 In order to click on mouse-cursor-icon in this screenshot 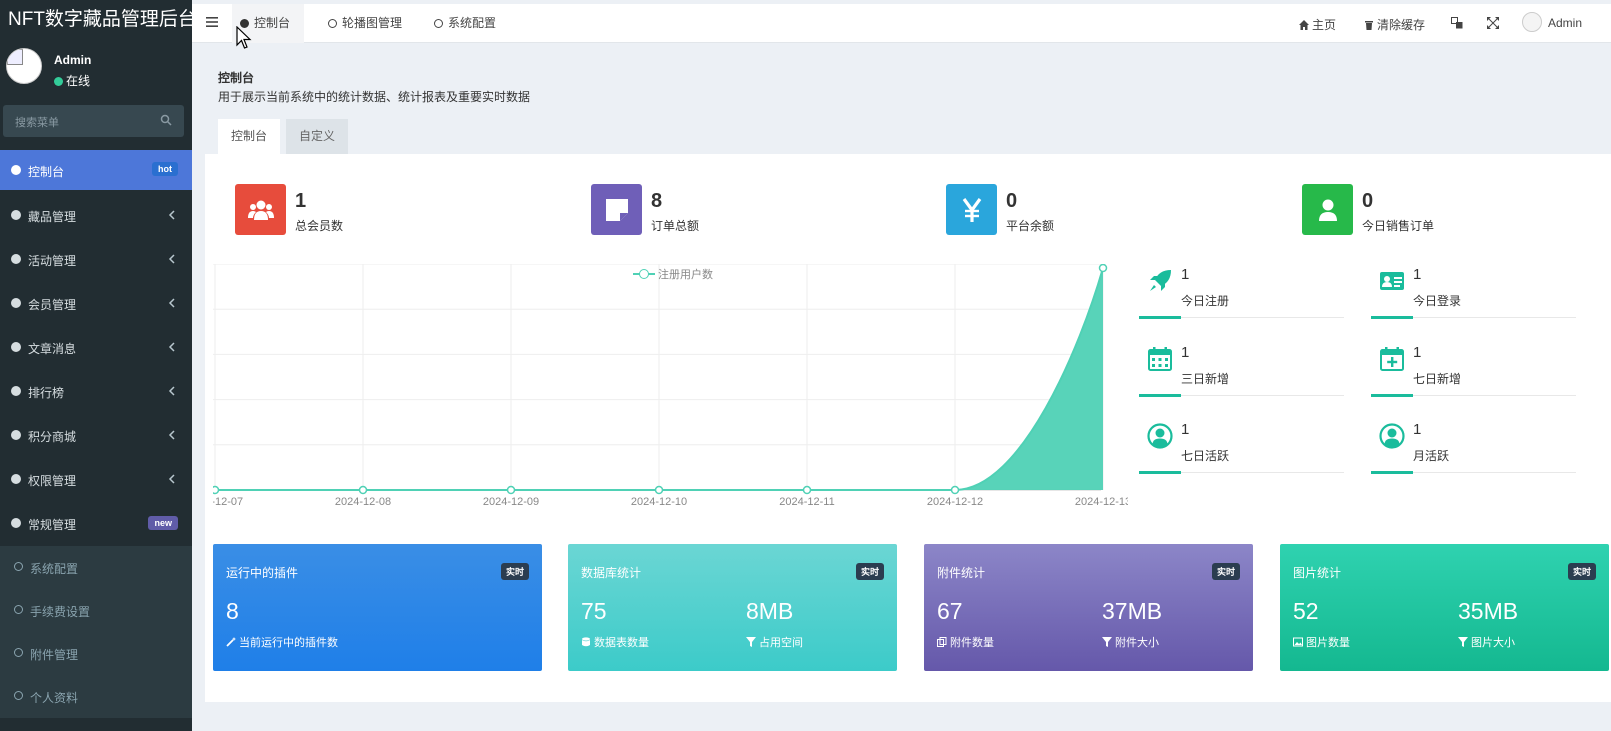, I will do `click(244, 37)`.